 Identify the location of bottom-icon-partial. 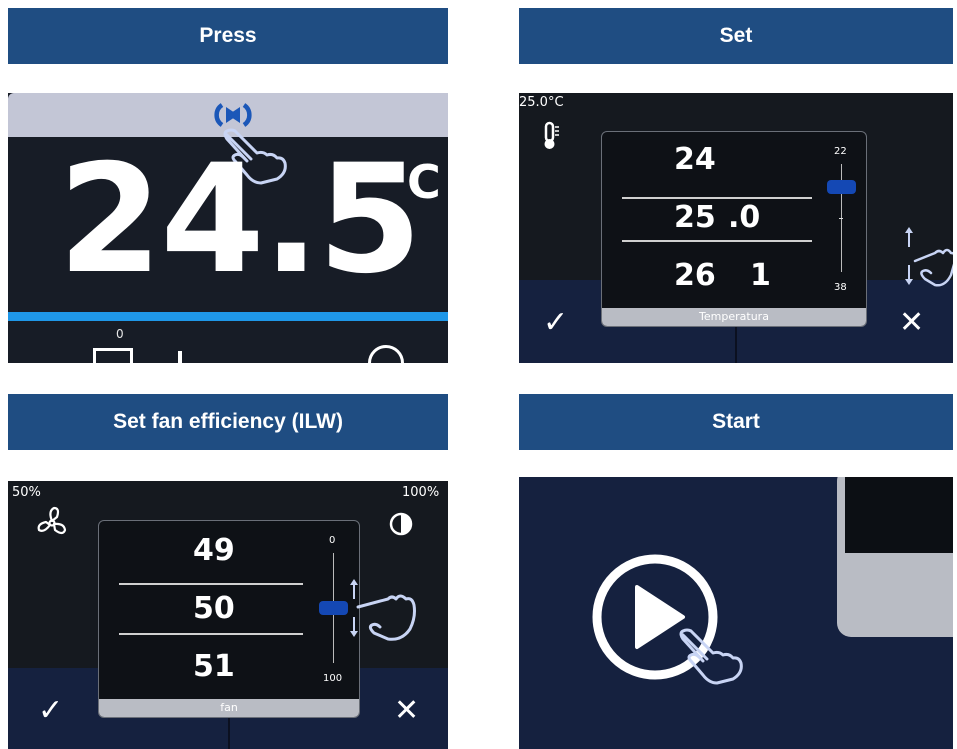
(113, 355).